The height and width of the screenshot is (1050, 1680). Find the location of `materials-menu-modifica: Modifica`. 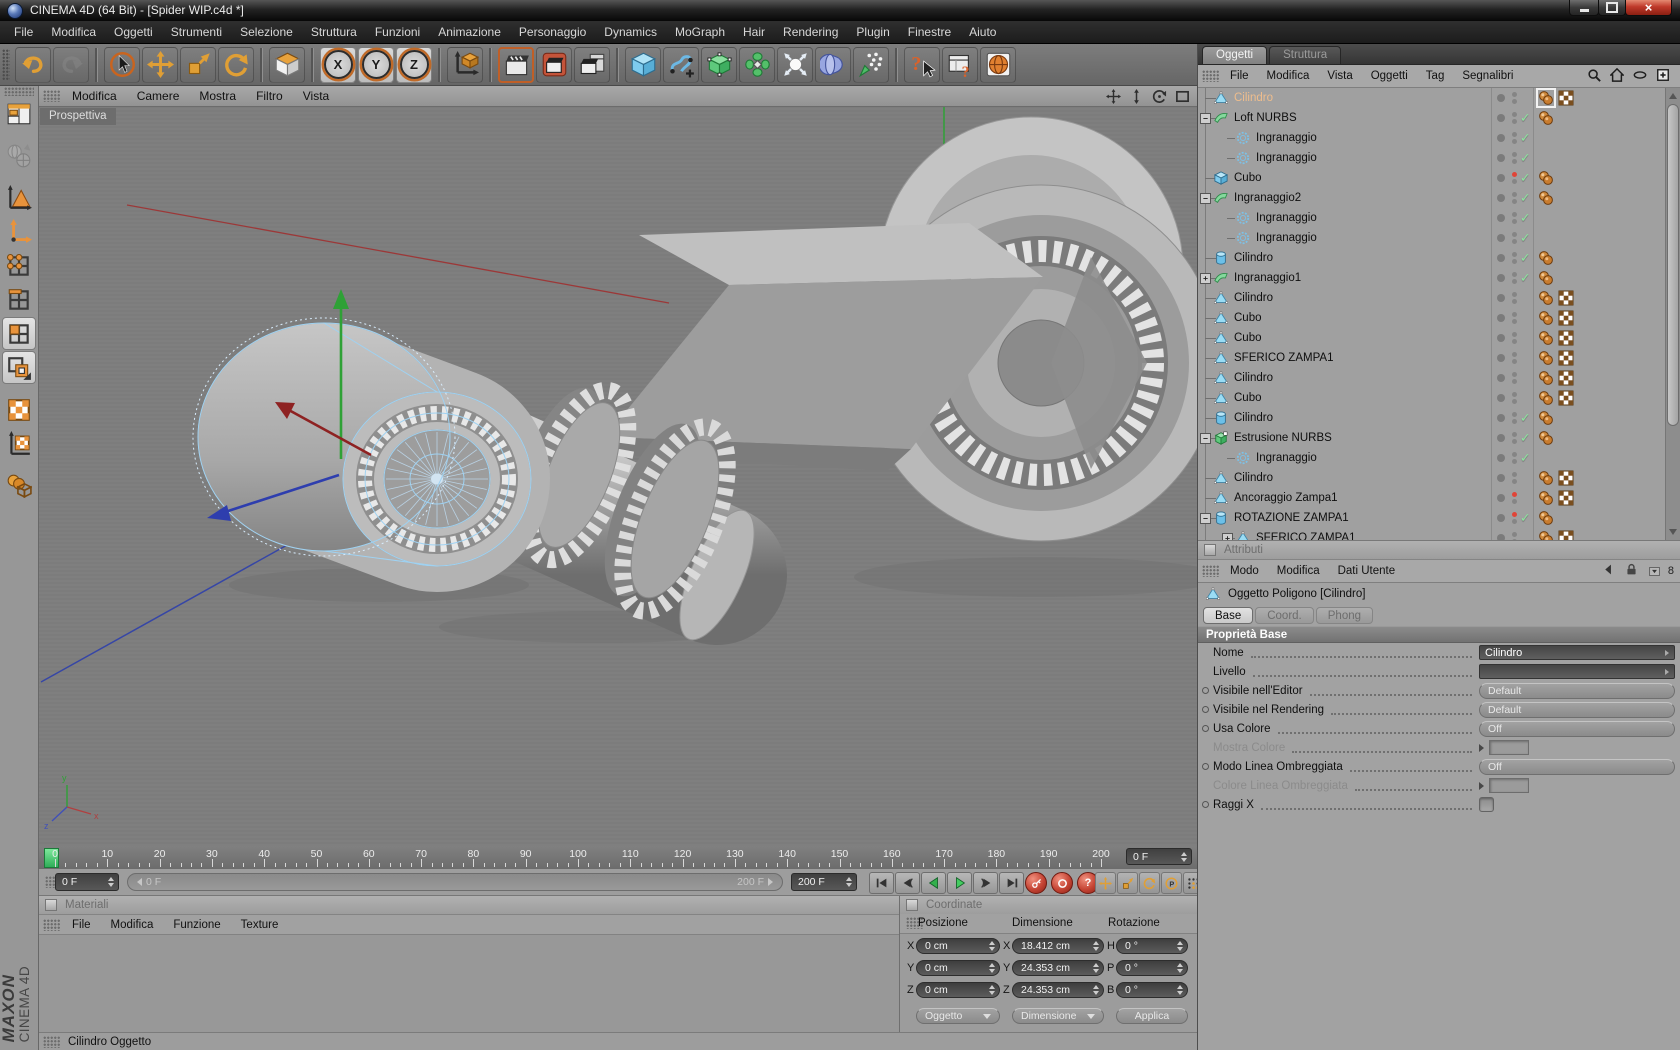

materials-menu-modifica: Modifica is located at coordinates (132, 925).